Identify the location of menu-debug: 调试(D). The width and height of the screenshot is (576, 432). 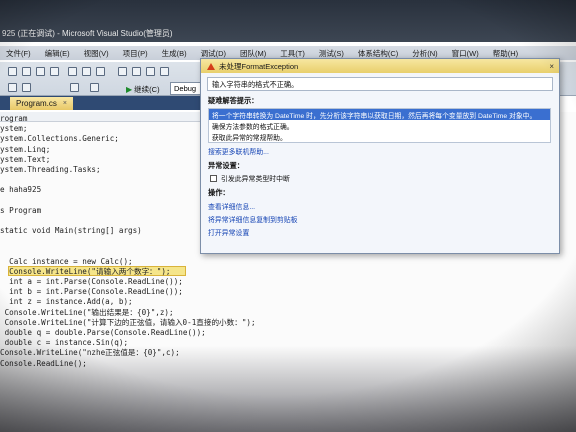
(213, 53).